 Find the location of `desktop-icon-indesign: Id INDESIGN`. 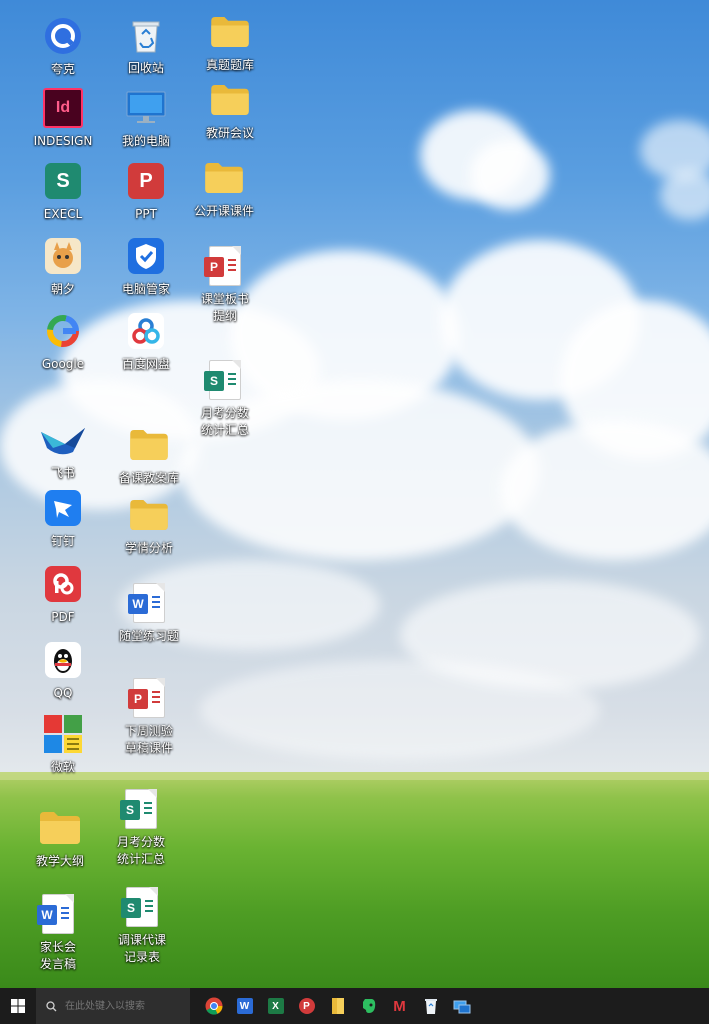

desktop-icon-indesign: Id INDESIGN is located at coordinates (63, 119).